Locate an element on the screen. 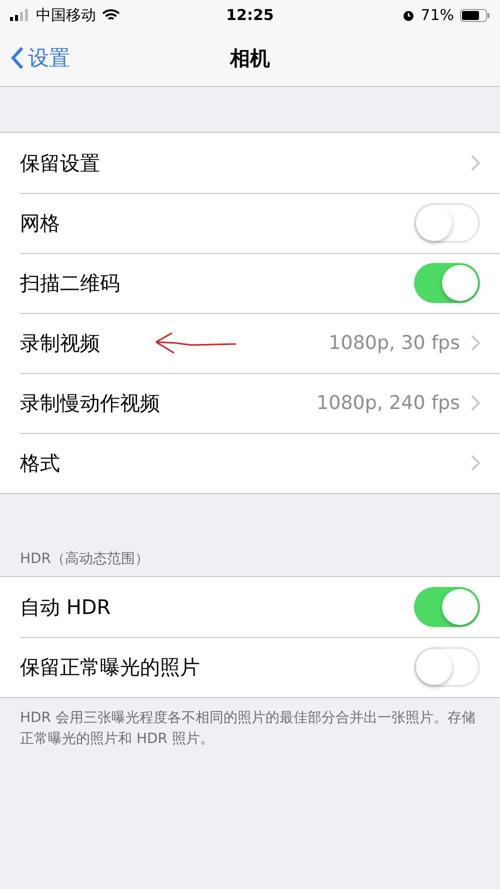  carrier-name: 中国移动 is located at coordinates (66, 15).